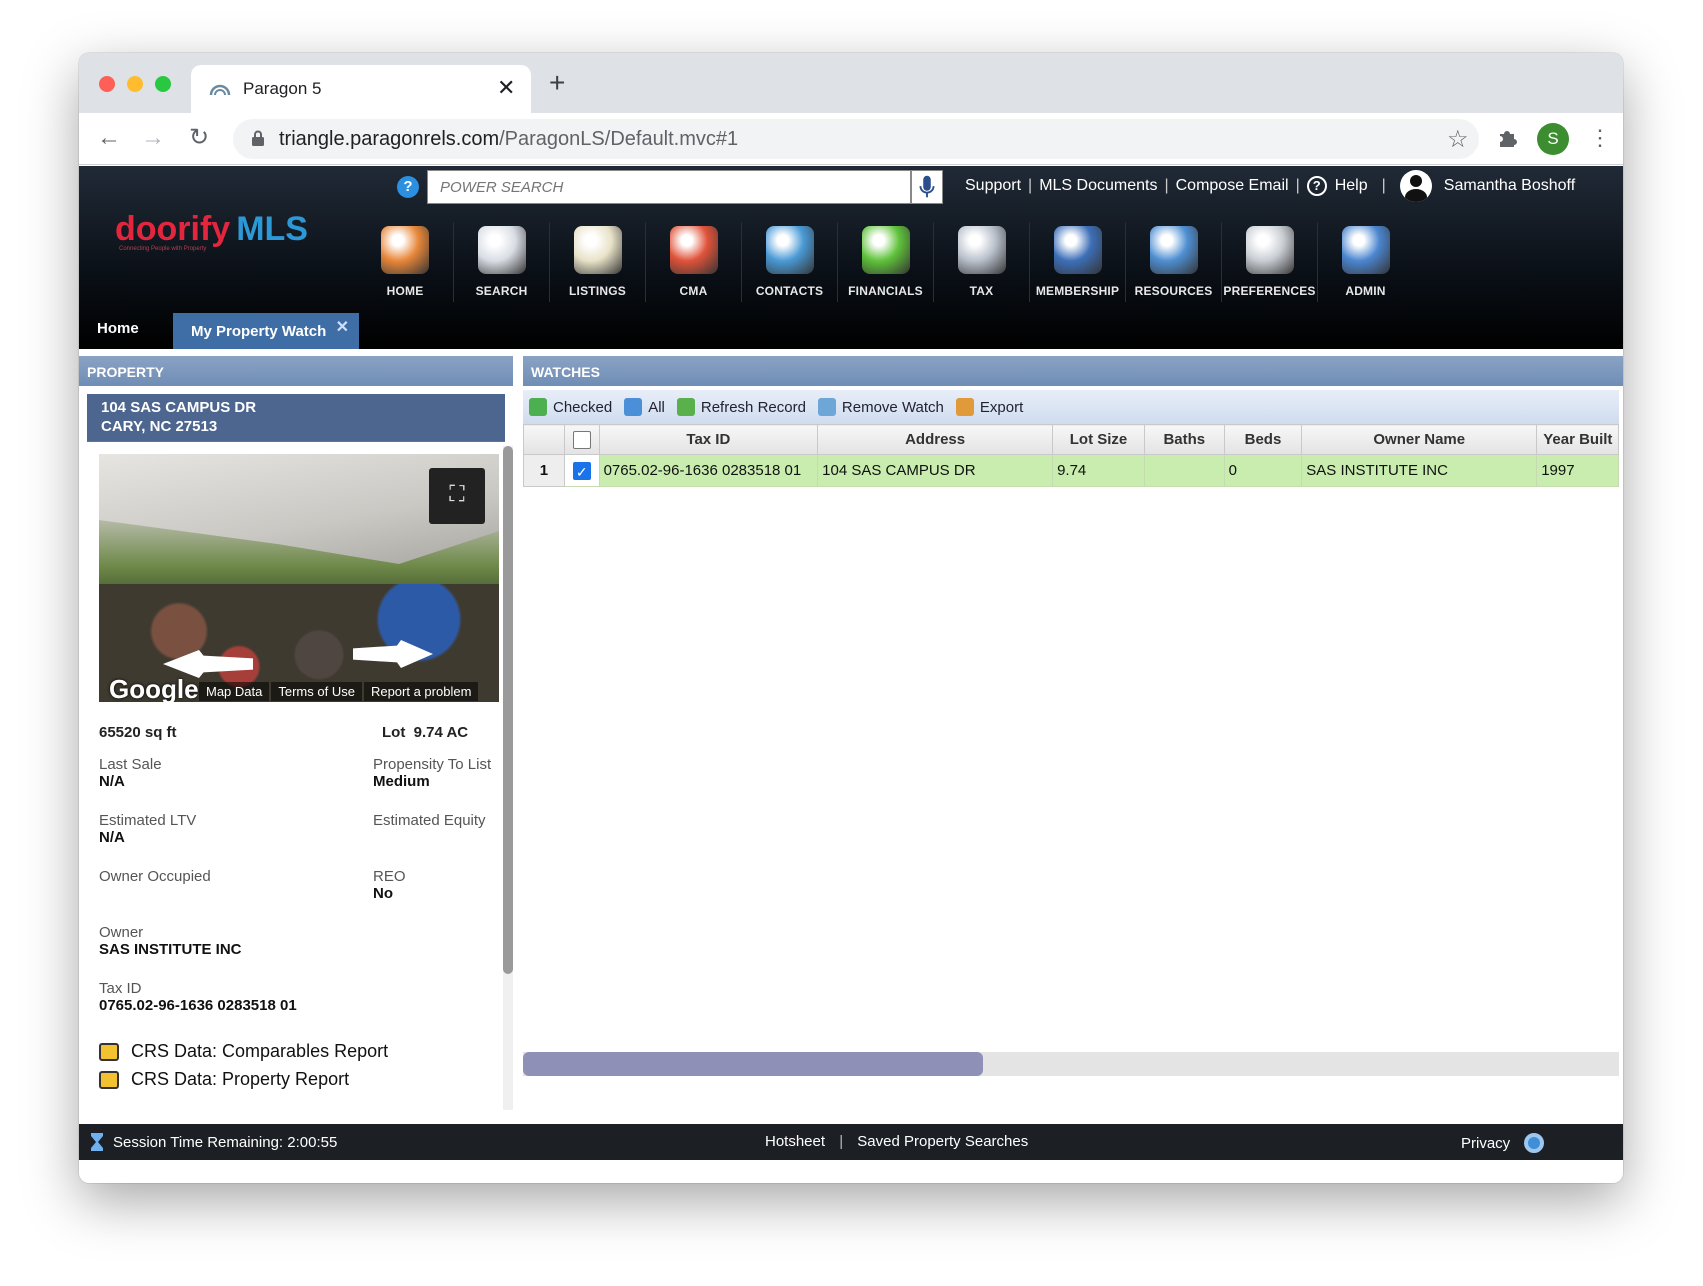 This screenshot has height=1286, width=1703. Describe the element at coordinates (234, 691) in the screenshot. I see `map-data-link: Map Data` at that location.